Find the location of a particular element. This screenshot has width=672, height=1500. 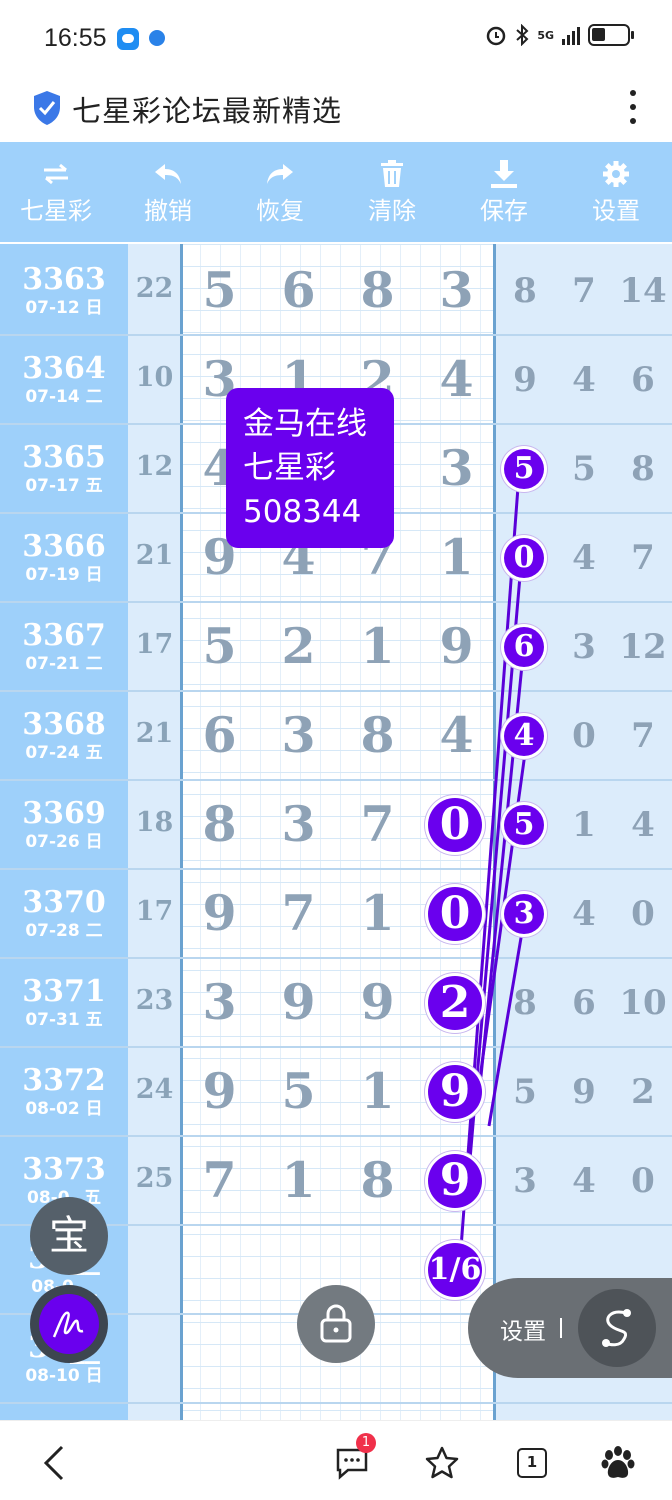

back-button is located at coordinates (54, 1463).